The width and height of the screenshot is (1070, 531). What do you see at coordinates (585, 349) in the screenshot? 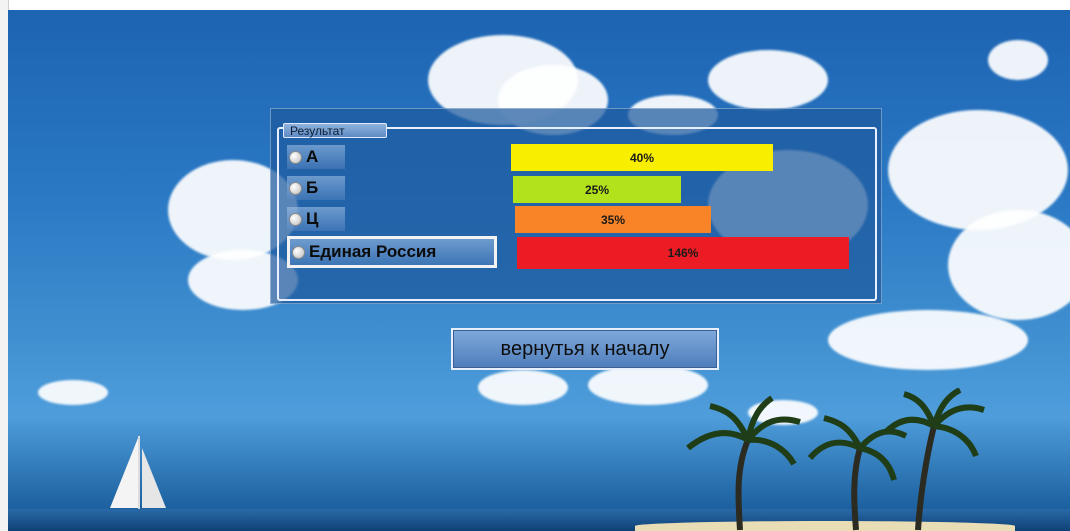
I see `back-to-start-button: вернутья к началу` at bounding box center [585, 349].